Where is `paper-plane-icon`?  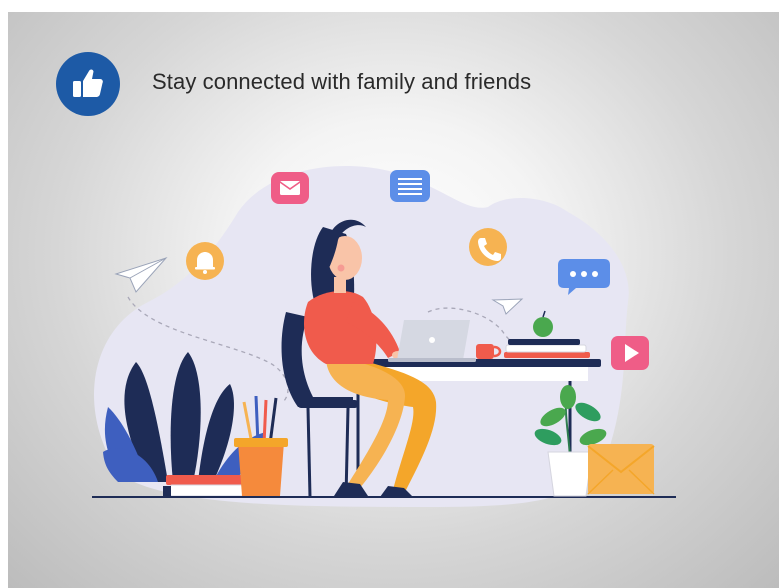
paper-plane-icon is located at coordinates (141, 274).